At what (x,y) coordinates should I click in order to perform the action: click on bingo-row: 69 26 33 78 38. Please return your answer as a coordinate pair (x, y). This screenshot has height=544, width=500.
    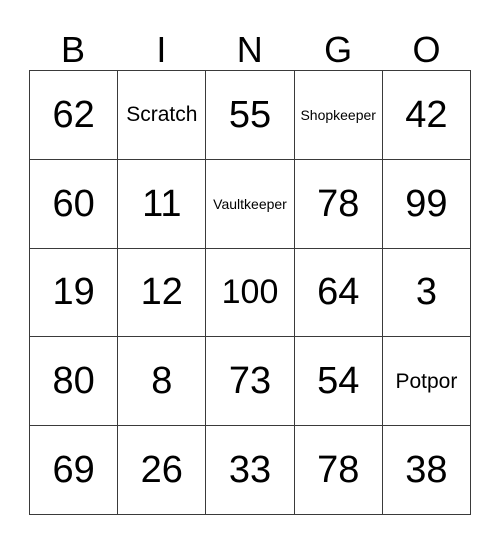
    Looking at the image, I should click on (251, 470).